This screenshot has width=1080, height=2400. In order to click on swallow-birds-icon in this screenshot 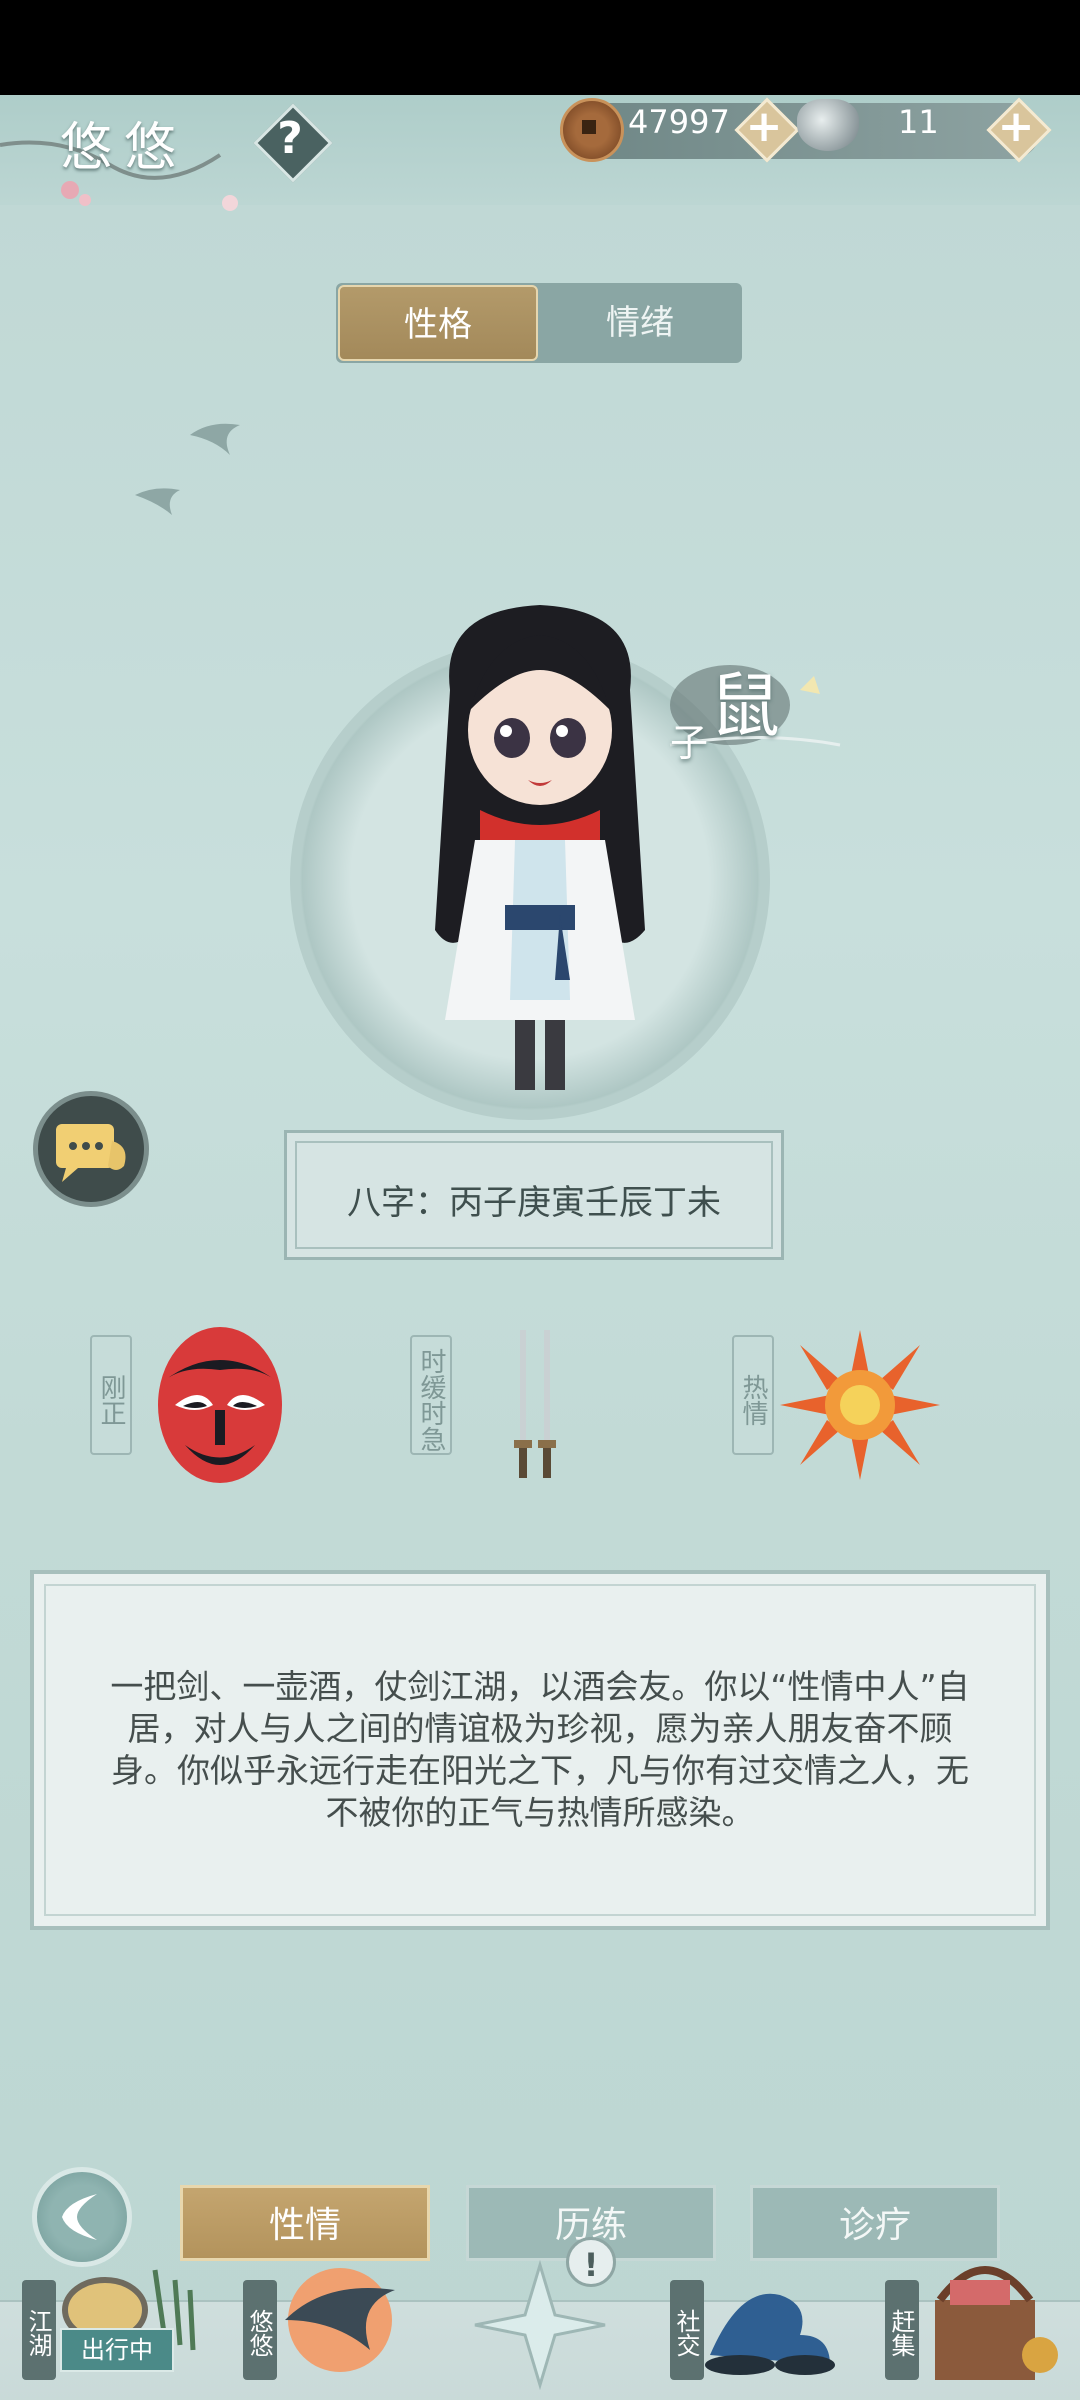, I will do `click(187, 469)`.